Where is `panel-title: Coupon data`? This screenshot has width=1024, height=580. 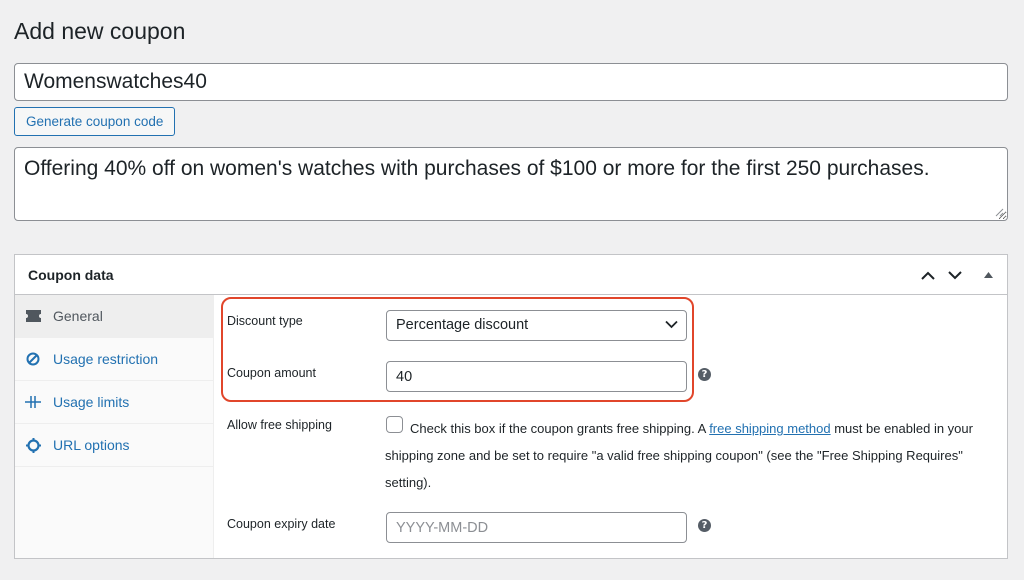 panel-title: Coupon data is located at coordinates (71, 275).